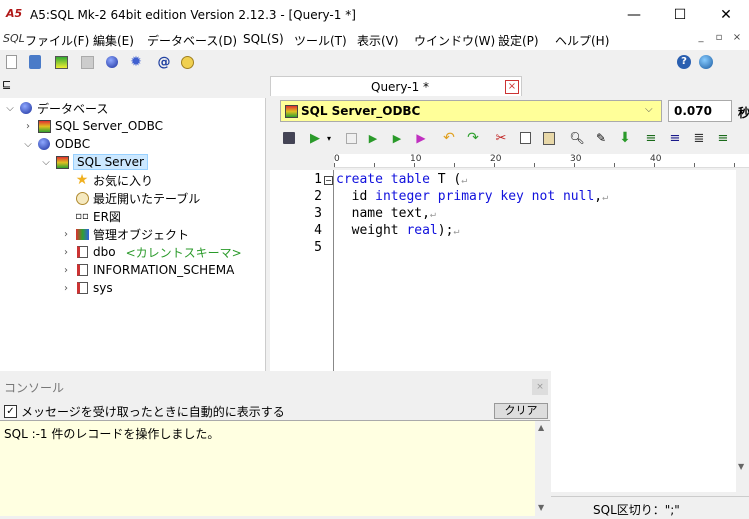 The height and width of the screenshot is (519, 749). Describe the element at coordinates (421, 138) in the screenshot. I see `explain-icon: ▶` at that location.